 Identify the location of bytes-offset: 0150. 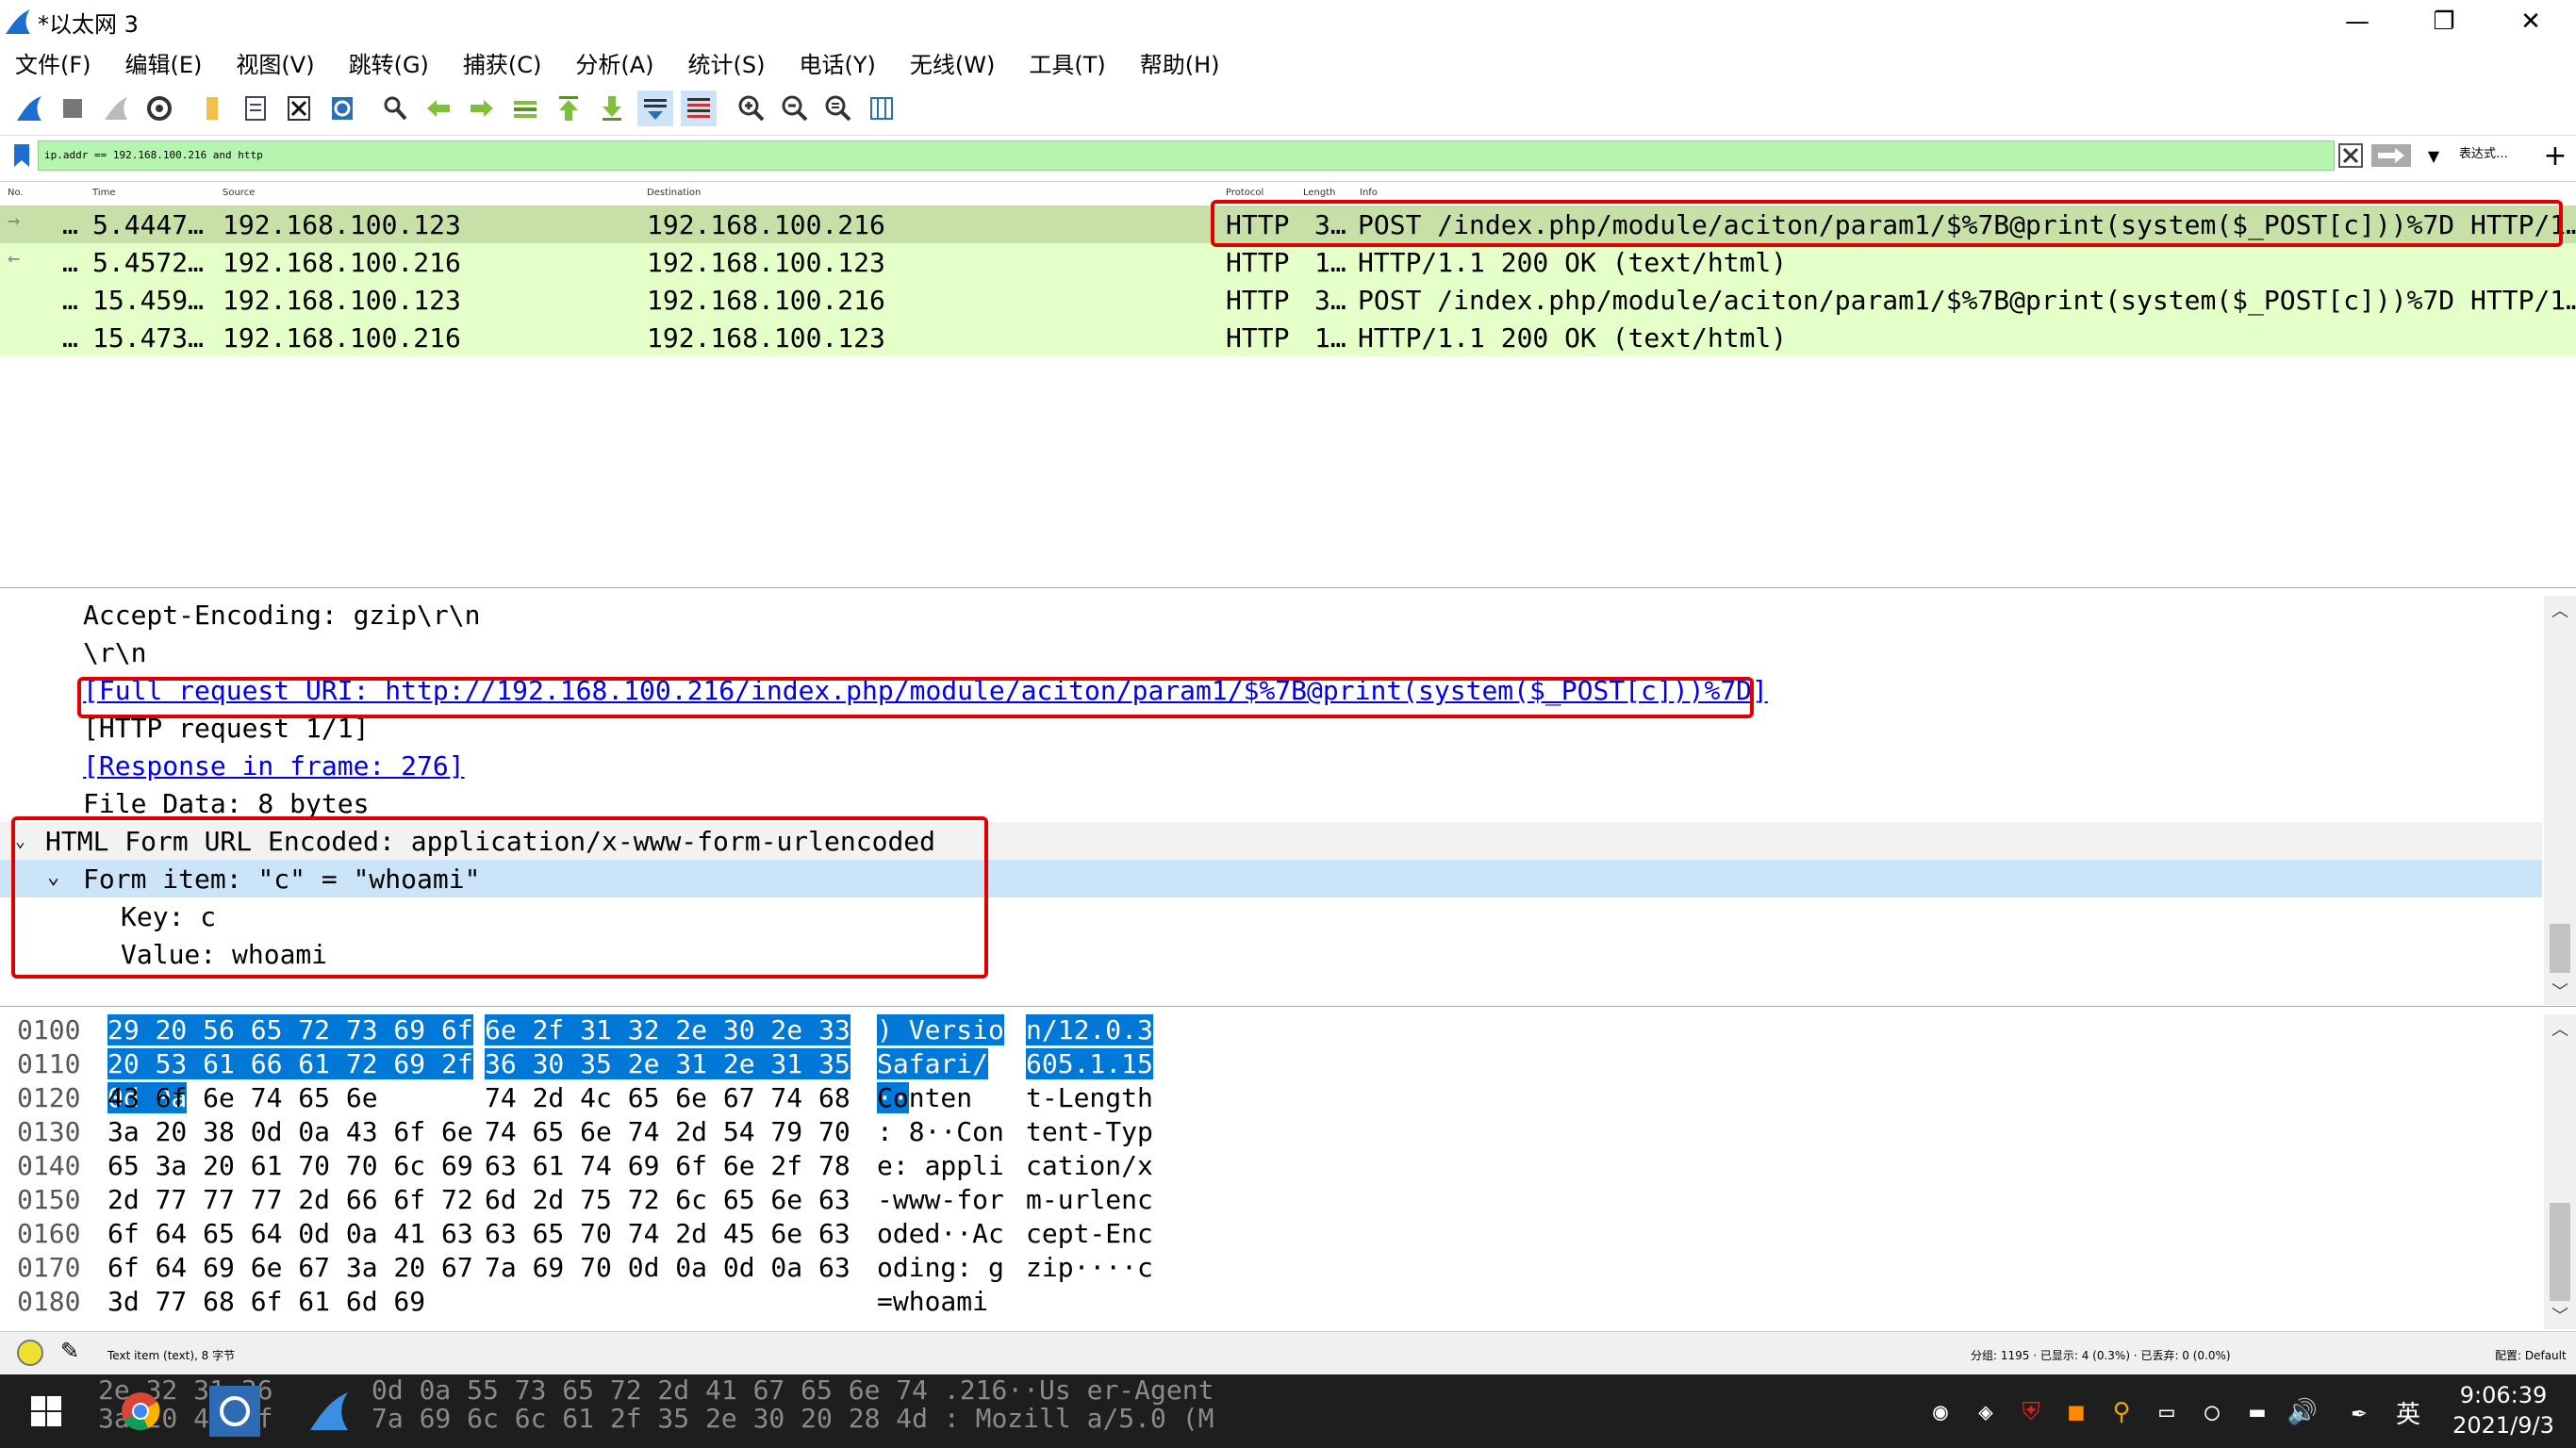
(49, 1199).